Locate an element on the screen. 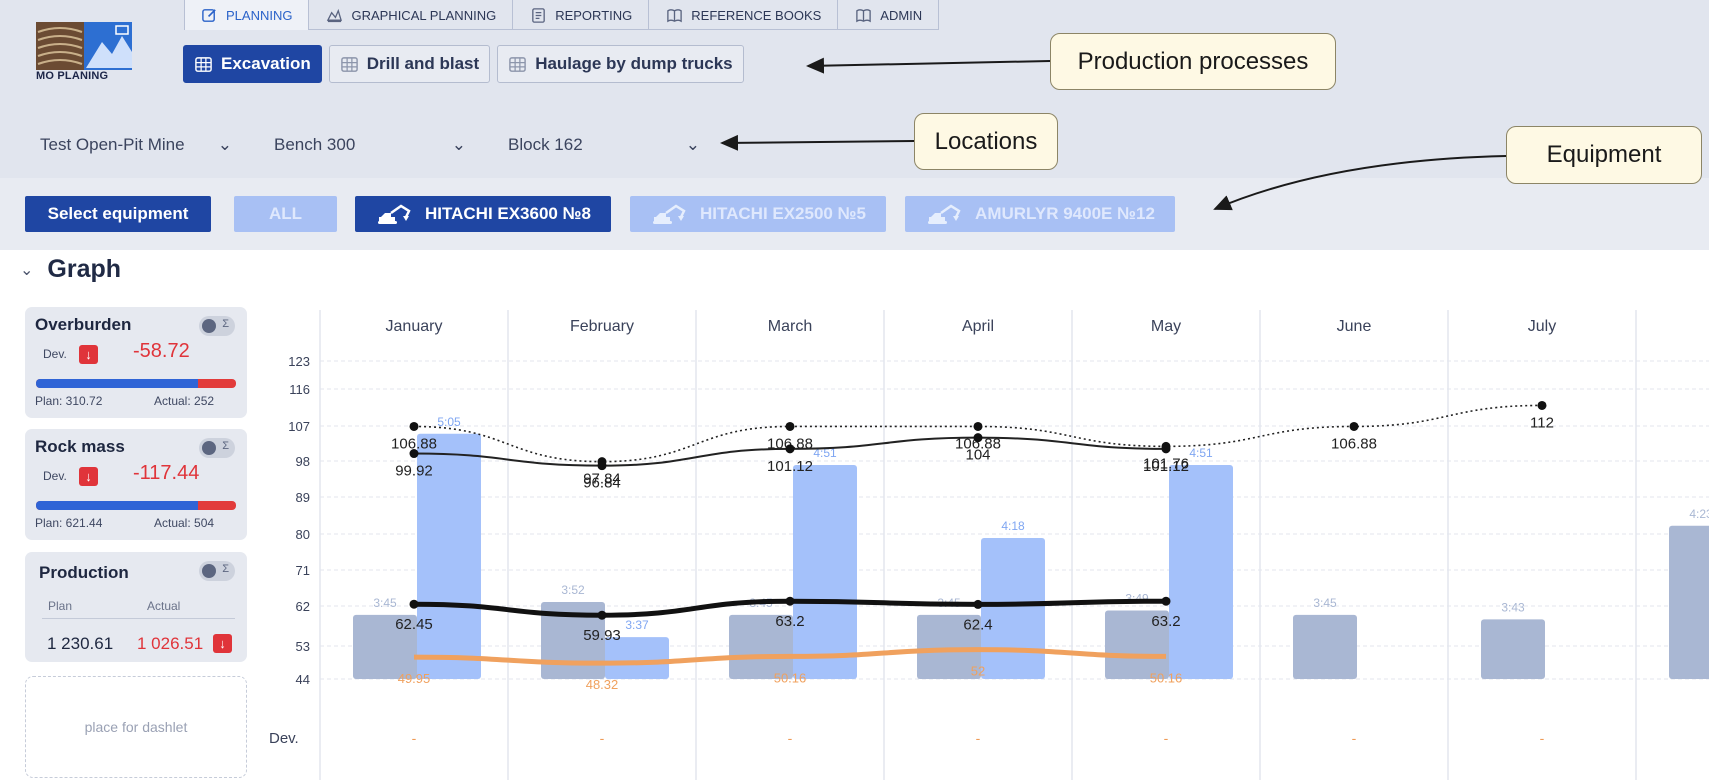 This screenshot has width=1709, height=782. thick-point-label: 59.93 is located at coordinates (602, 635).